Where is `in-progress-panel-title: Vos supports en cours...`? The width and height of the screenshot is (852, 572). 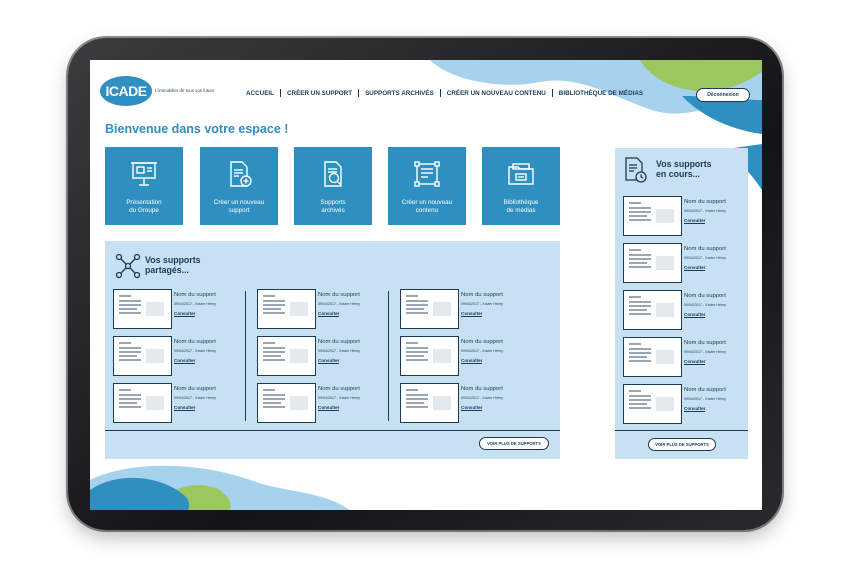 in-progress-panel-title: Vos supports en cours... is located at coordinates (684, 169).